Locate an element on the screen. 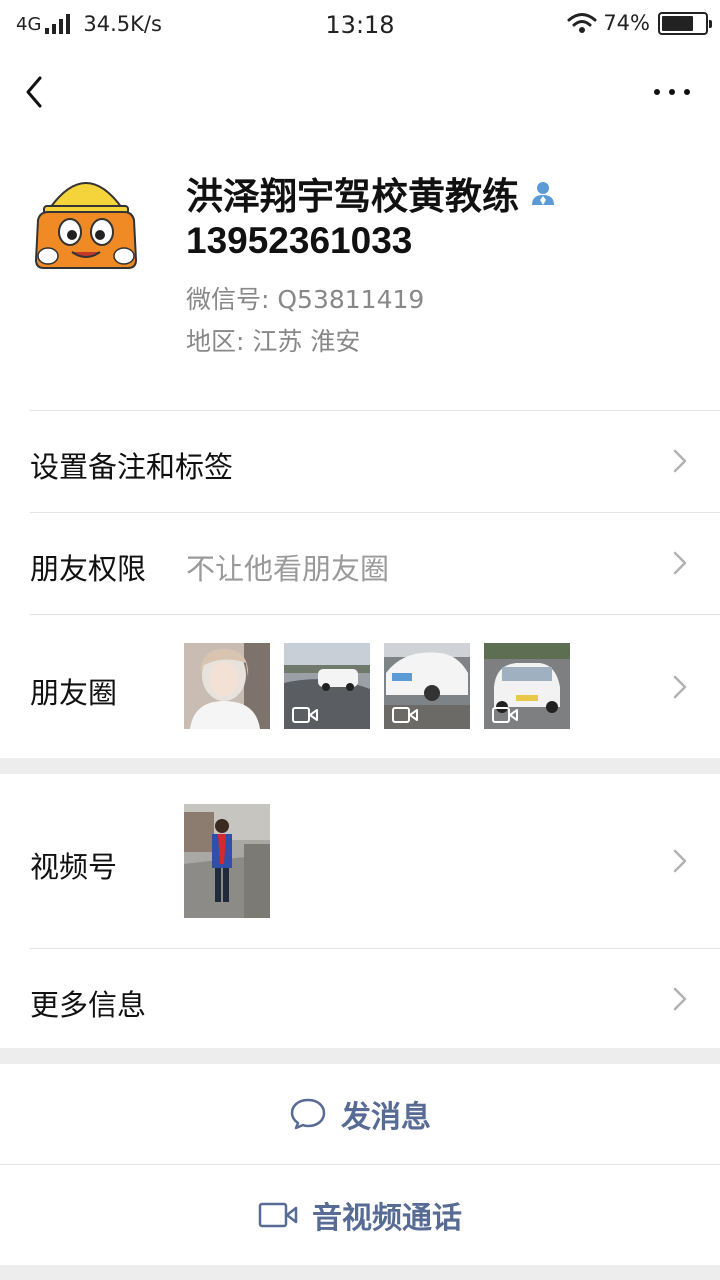  channels-row: 视频号 is located at coordinates (360, 861).